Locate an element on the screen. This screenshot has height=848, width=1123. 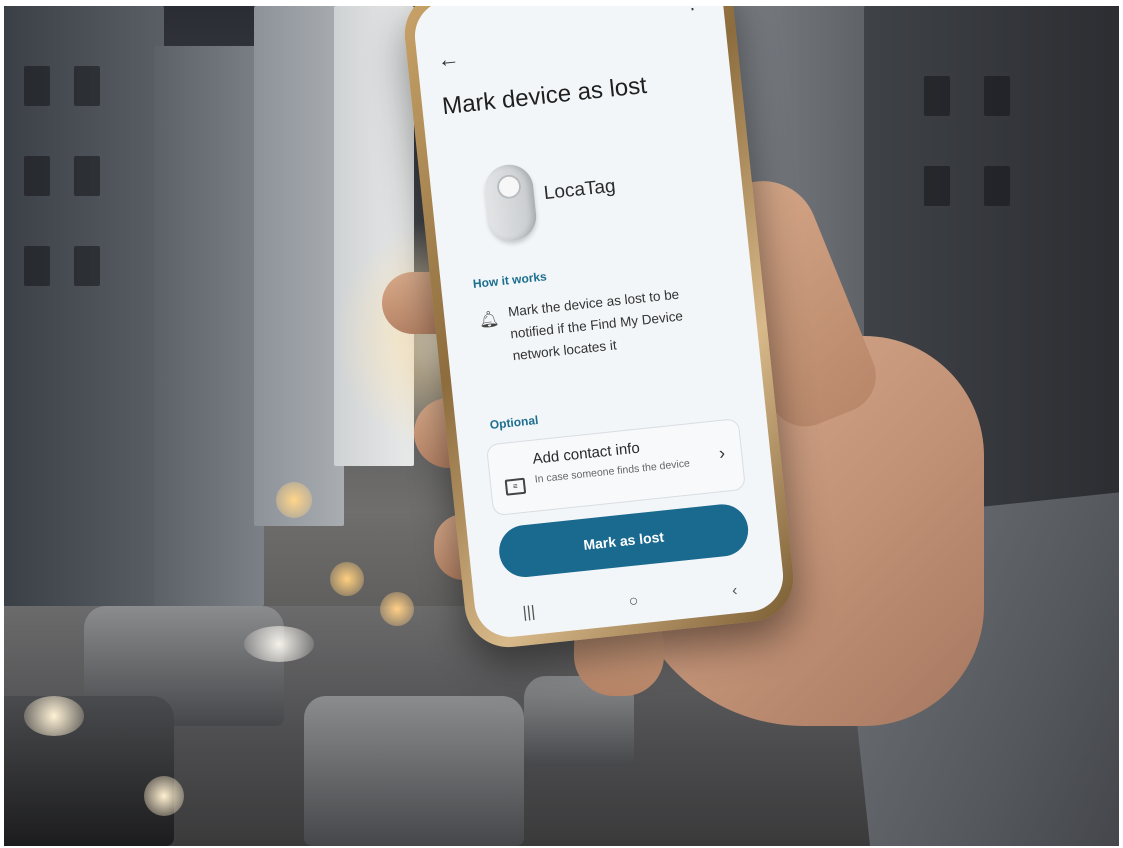
optional-heading: Optional is located at coordinates (514, 423).